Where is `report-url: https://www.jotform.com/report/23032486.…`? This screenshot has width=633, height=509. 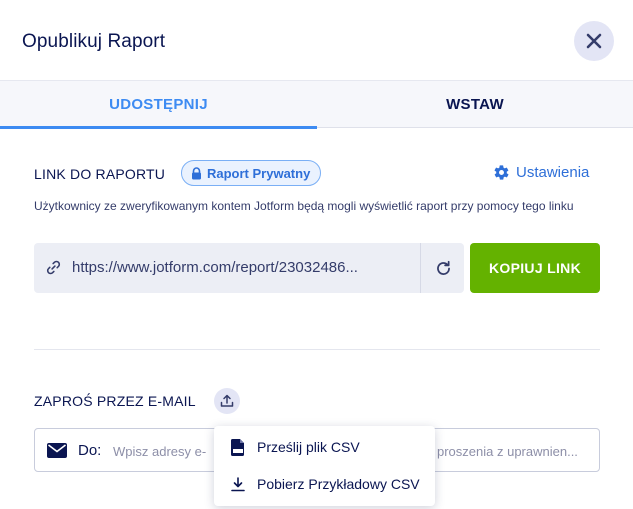 report-url: https://www.jotform.com/report/23032486.… is located at coordinates (242, 267).